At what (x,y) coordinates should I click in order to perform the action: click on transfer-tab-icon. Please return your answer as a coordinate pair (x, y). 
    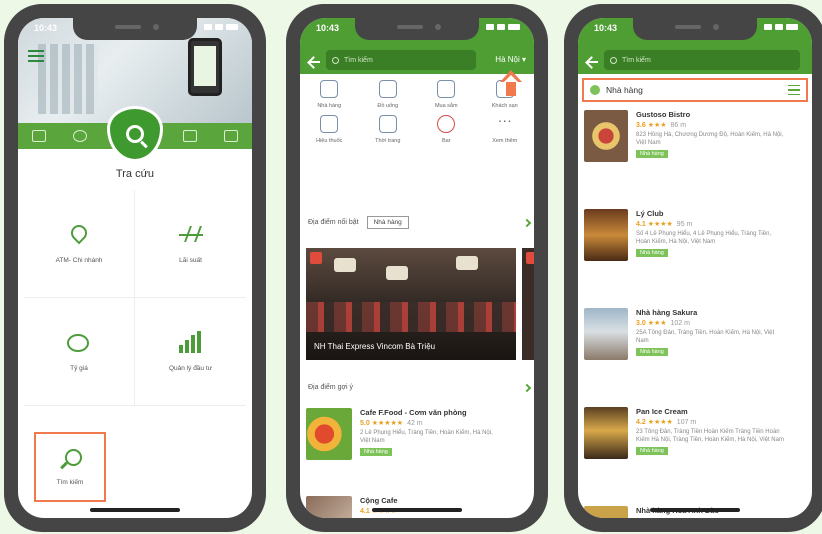
    Looking at the image, I should click on (189, 136).